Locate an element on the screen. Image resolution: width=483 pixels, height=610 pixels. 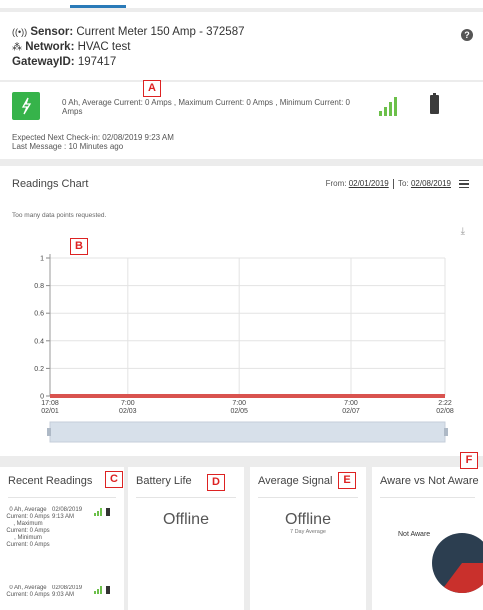
recent-reading-datetime: 02/08/2019 9:03 AM is located at coordinates (67, 592).